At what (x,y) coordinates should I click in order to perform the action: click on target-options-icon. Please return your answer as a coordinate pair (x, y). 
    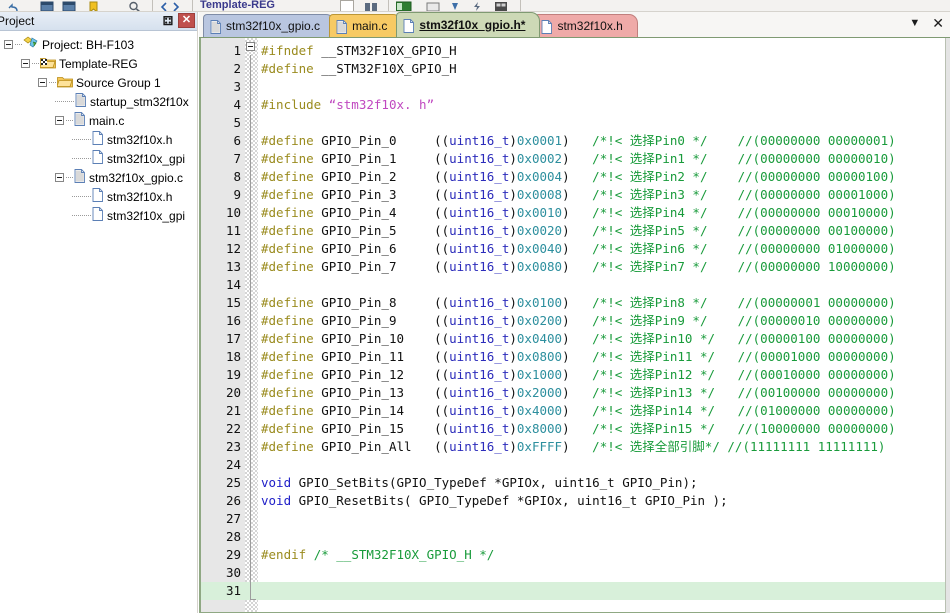
    Looking at the image, I should click on (403, 6).